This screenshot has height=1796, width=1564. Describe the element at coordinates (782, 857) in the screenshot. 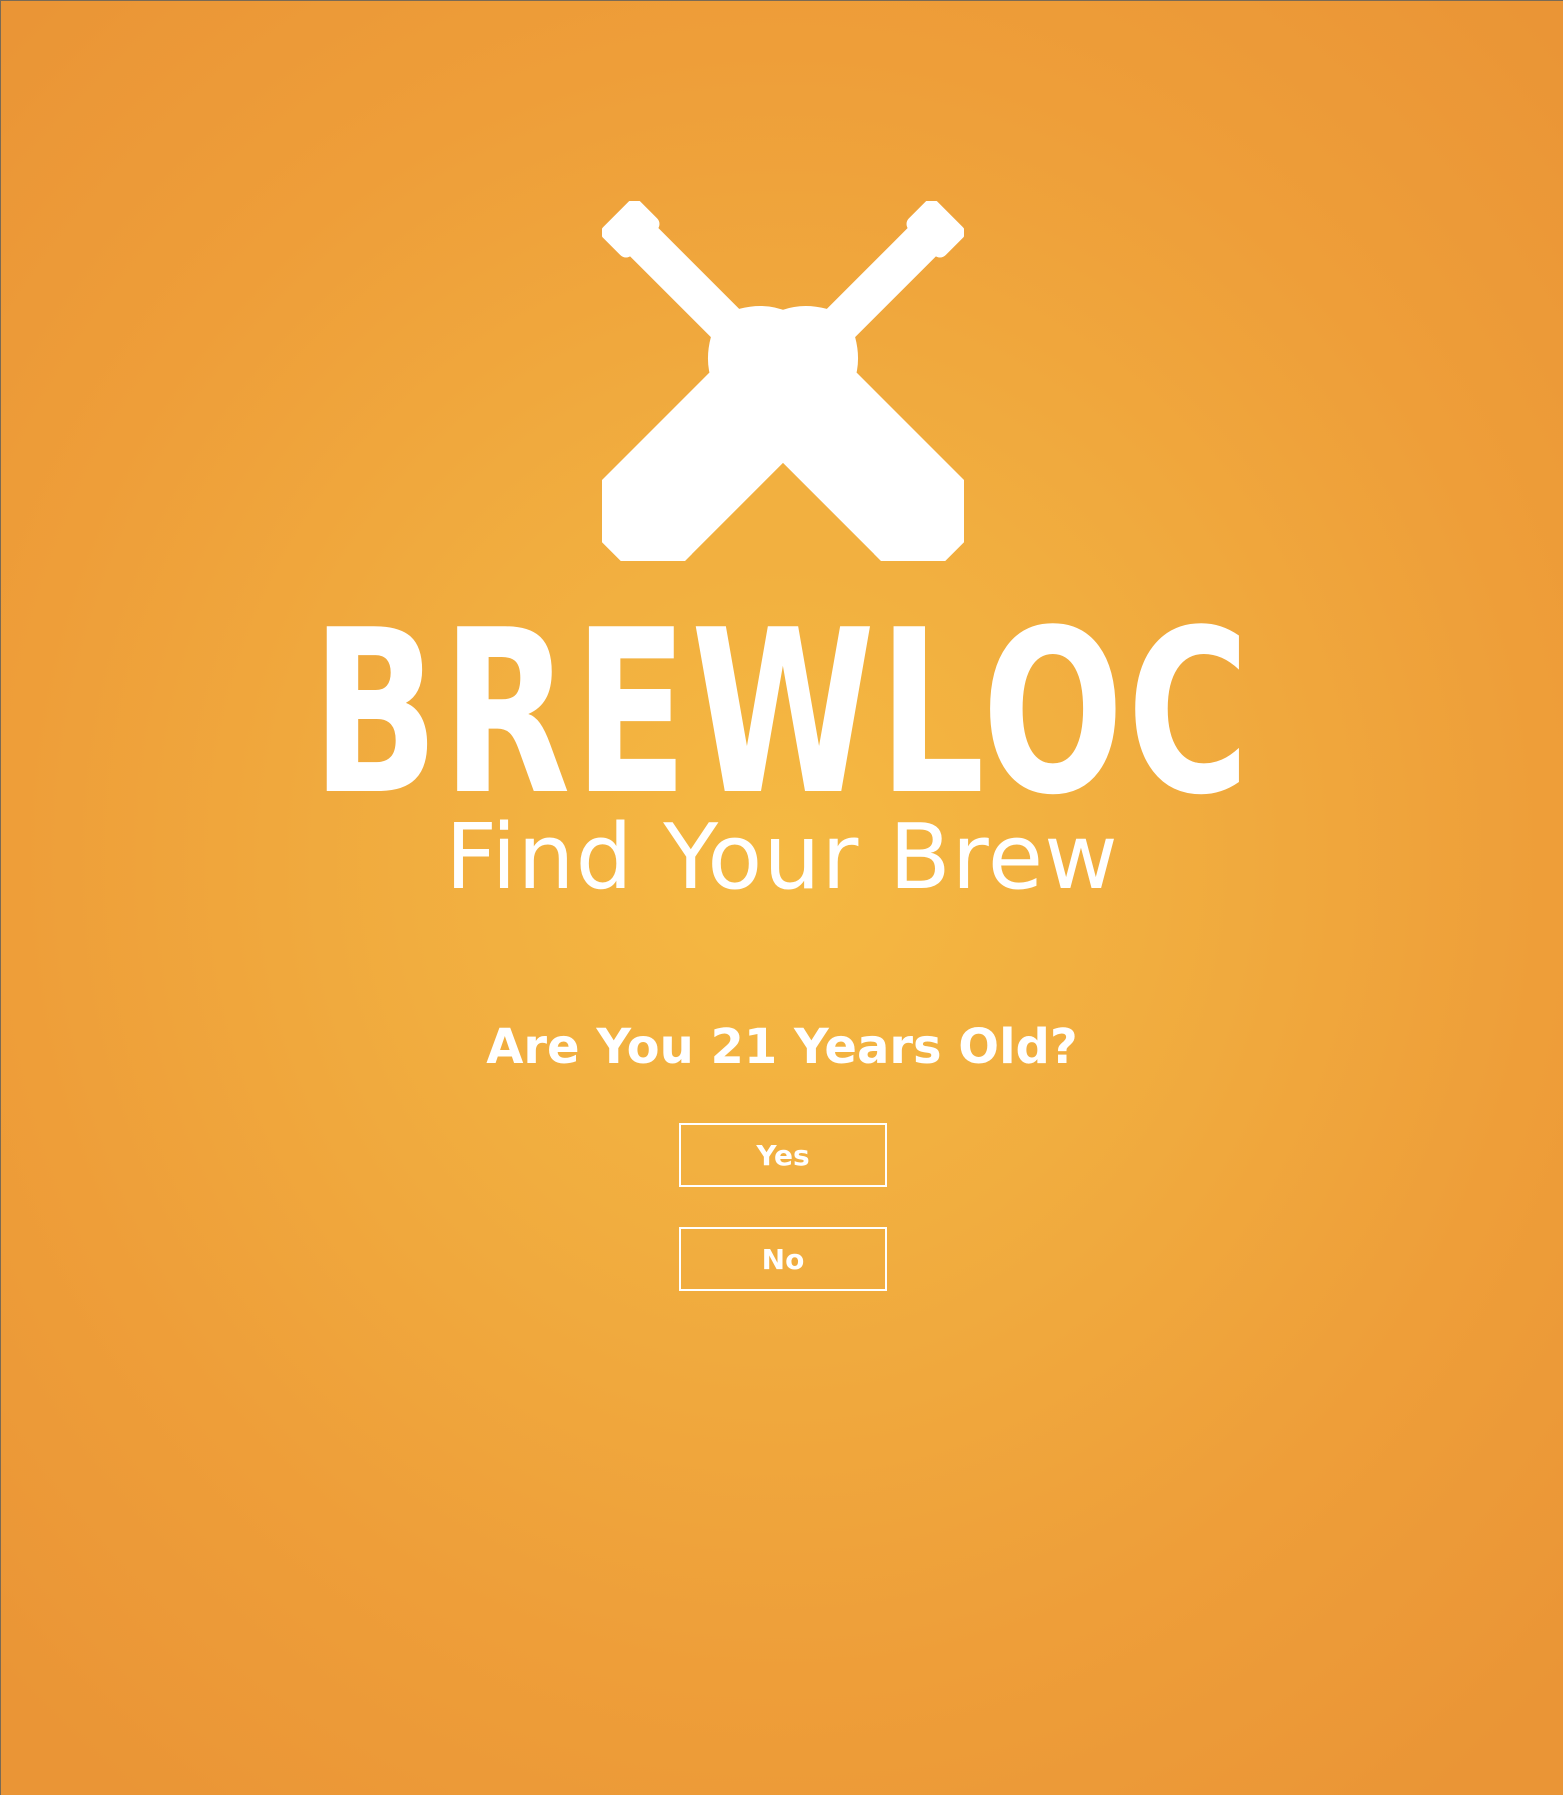

I see `brand-tagline: Find Your Brew` at that location.